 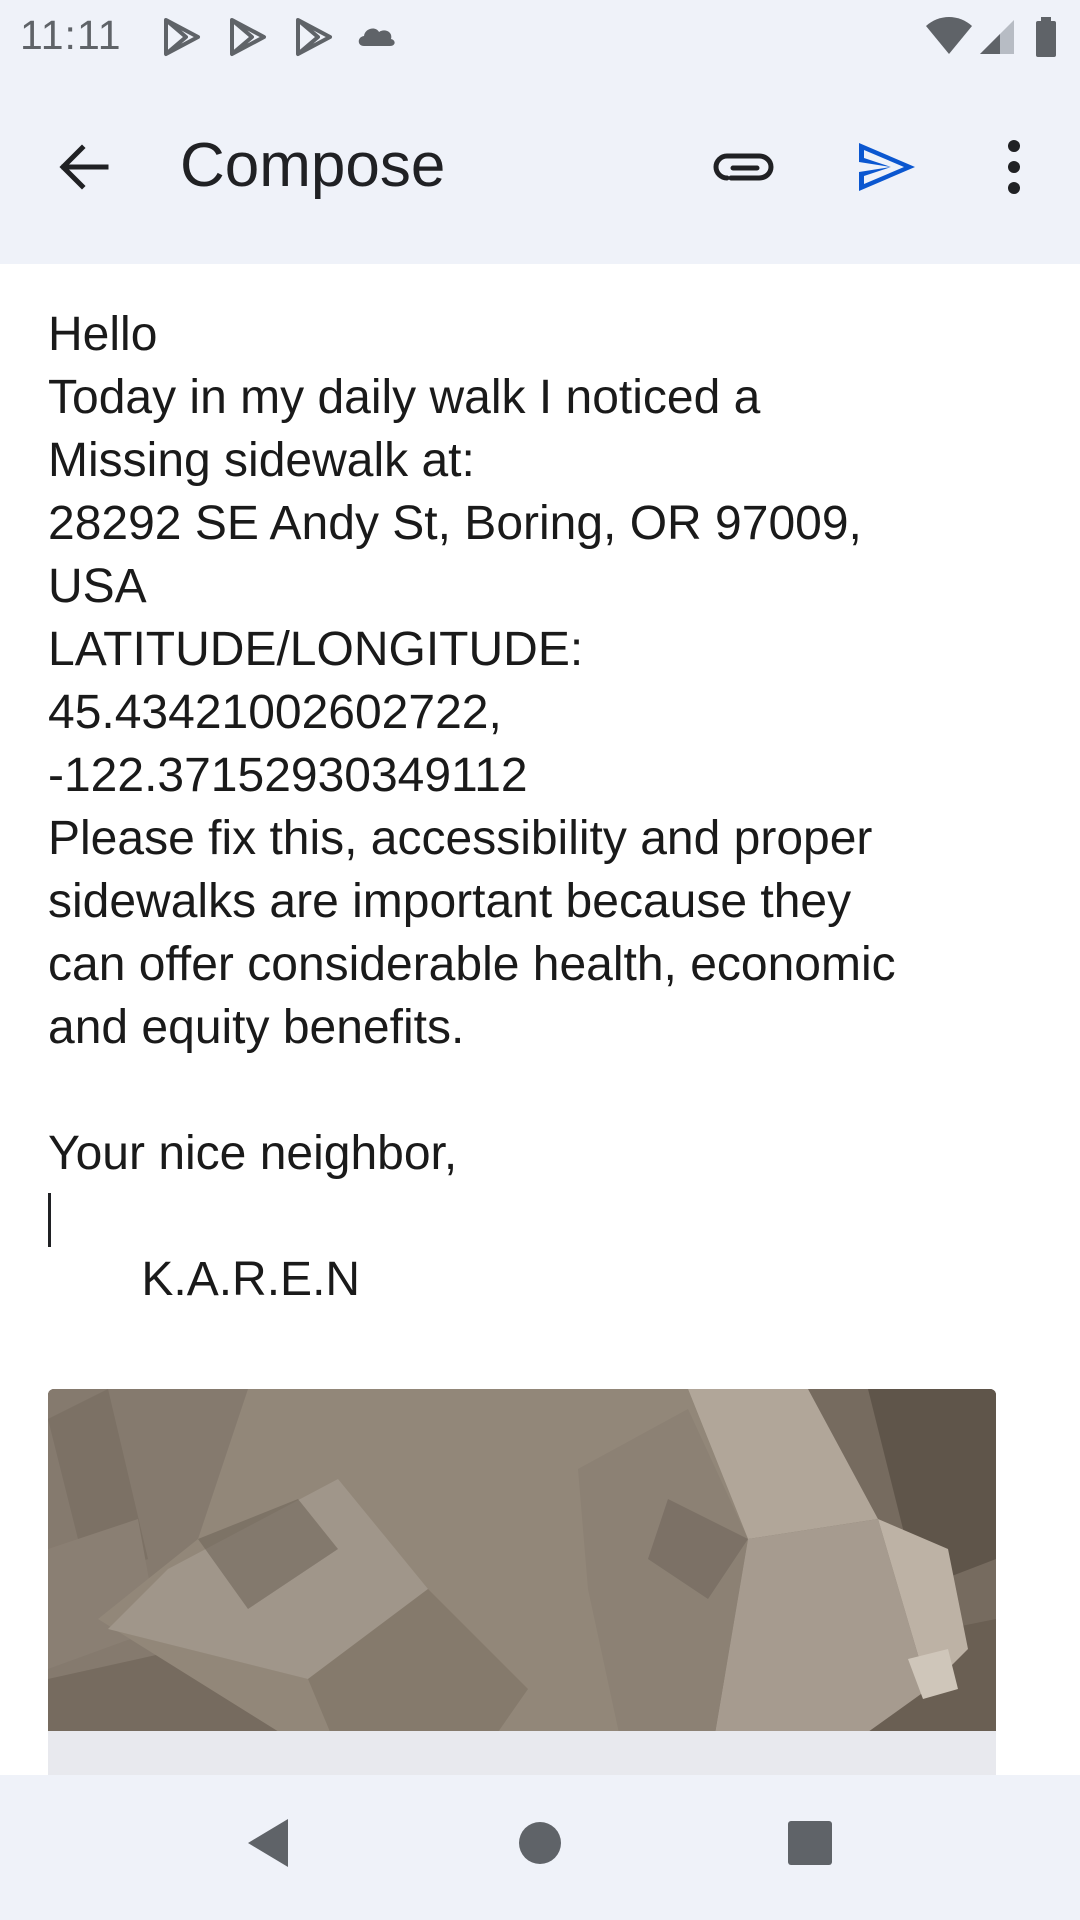 I want to click on body-line: LATITUDE/LONGITUDE:, so click(x=316, y=649).